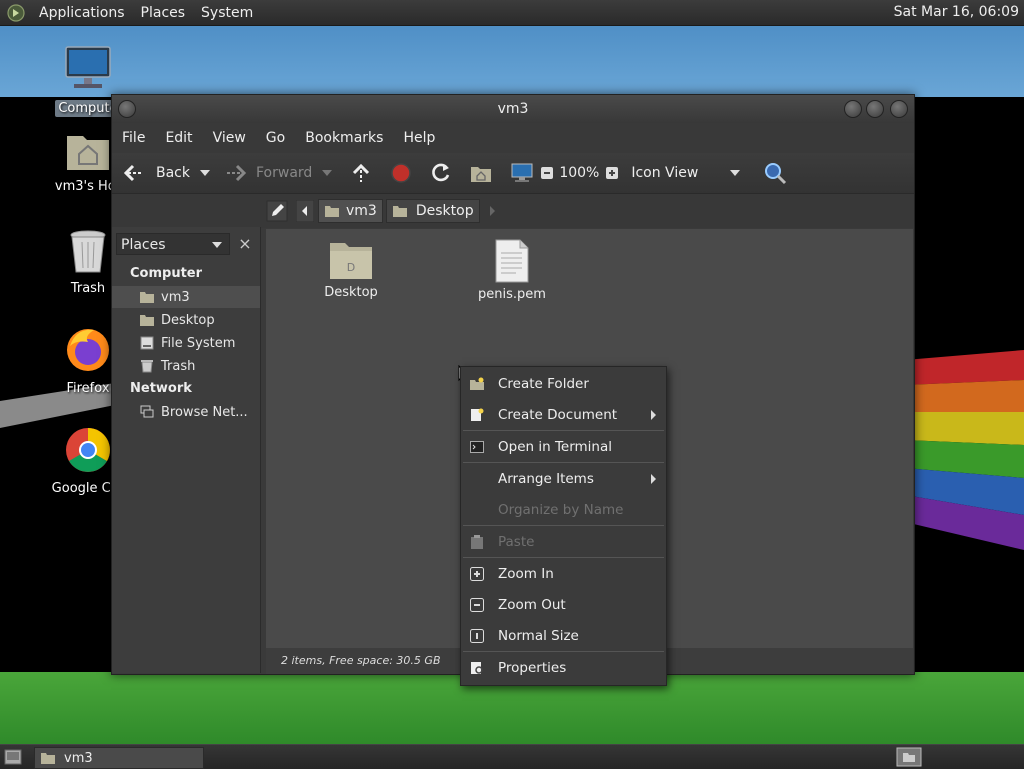 This screenshot has height=769, width=1024. What do you see at coordinates (186, 343) in the screenshot?
I see `sidebar-item-file-system: File System` at bounding box center [186, 343].